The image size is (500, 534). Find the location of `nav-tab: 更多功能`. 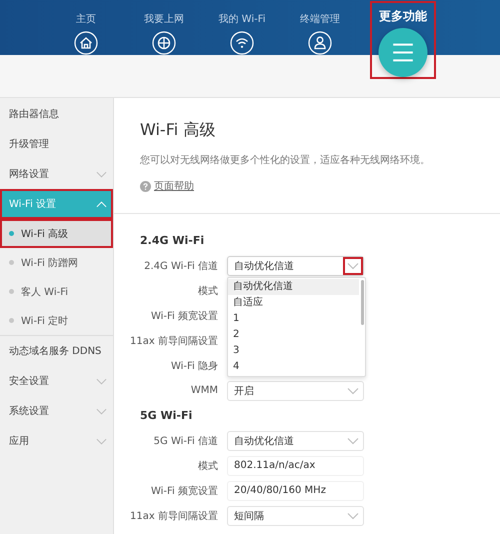

nav-tab: 更多功能 is located at coordinates (403, 40).